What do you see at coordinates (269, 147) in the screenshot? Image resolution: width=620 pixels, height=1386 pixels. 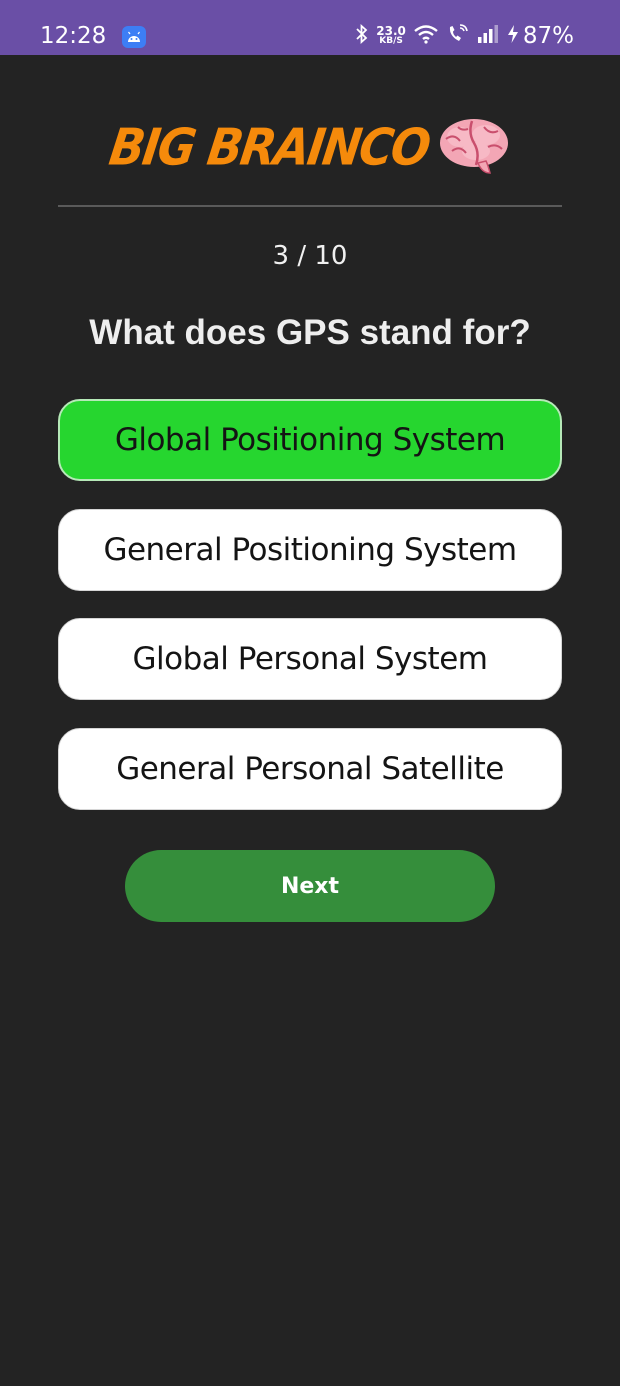 I see `logo-text: BIG BRAINCO` at bounding box center [269, 147].